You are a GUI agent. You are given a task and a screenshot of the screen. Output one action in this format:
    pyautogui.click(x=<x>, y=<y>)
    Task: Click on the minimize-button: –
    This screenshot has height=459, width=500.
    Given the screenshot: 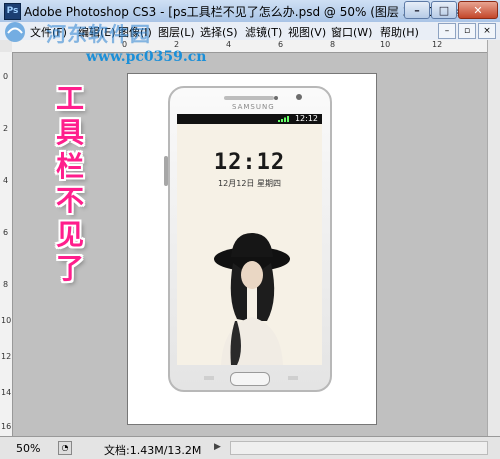 What is the action you would take?
    pyautogui.click(x=417, y=10)
    